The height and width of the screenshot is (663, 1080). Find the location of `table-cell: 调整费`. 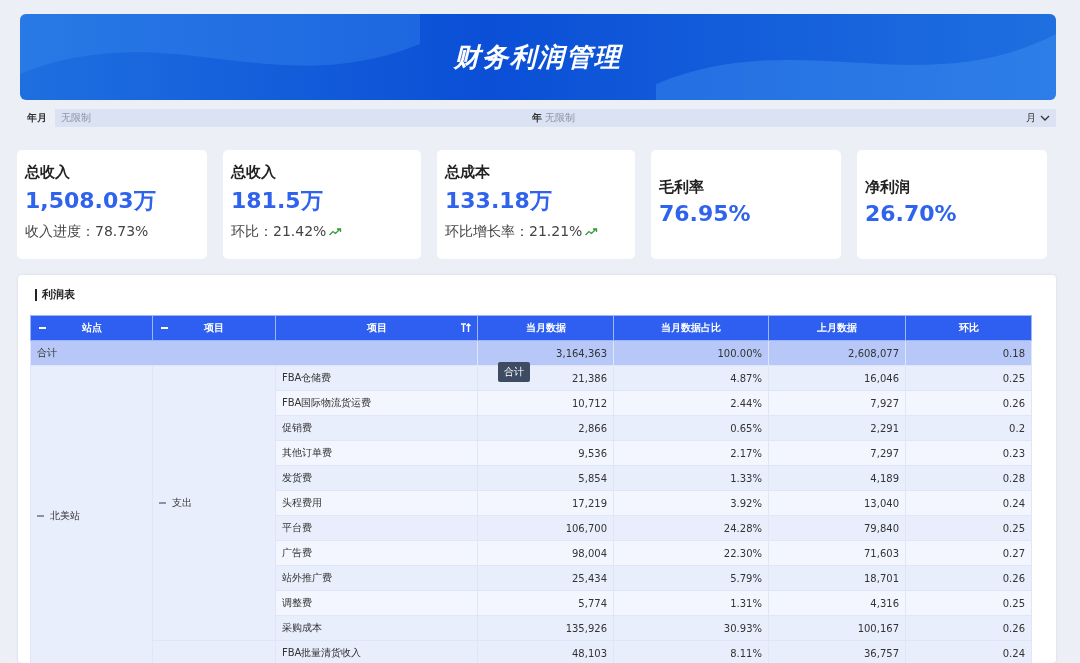

table-cell: 调整费 is located at coordinates (376, 603).